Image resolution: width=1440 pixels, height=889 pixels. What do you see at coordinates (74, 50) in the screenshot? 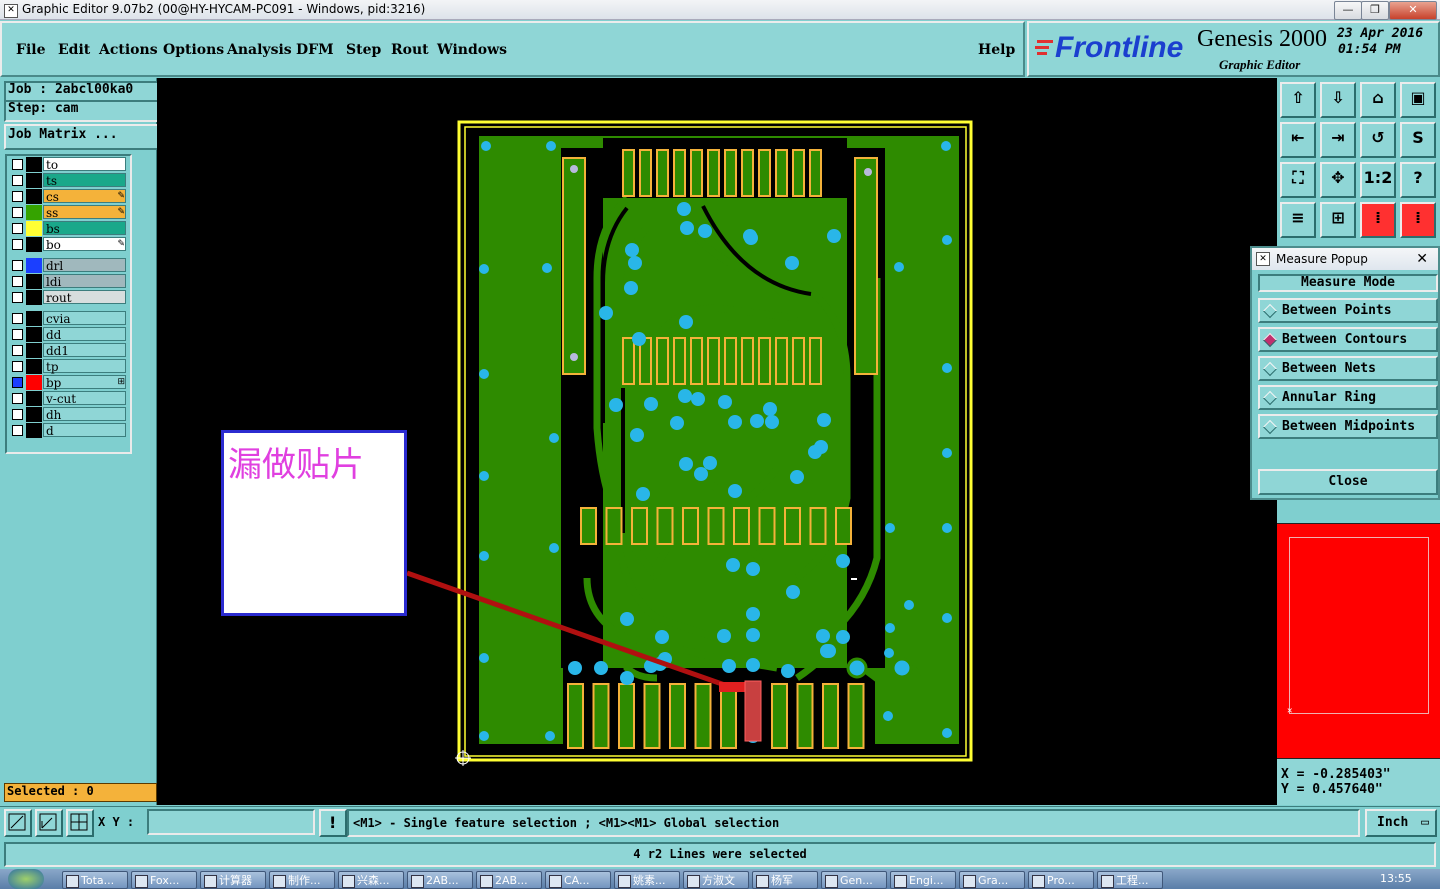
I see `menu-edit: Edit` at bounding box center [74, 50].